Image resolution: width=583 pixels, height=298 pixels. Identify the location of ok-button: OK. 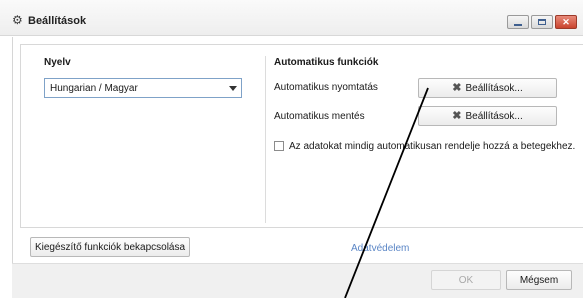
(466, 280).